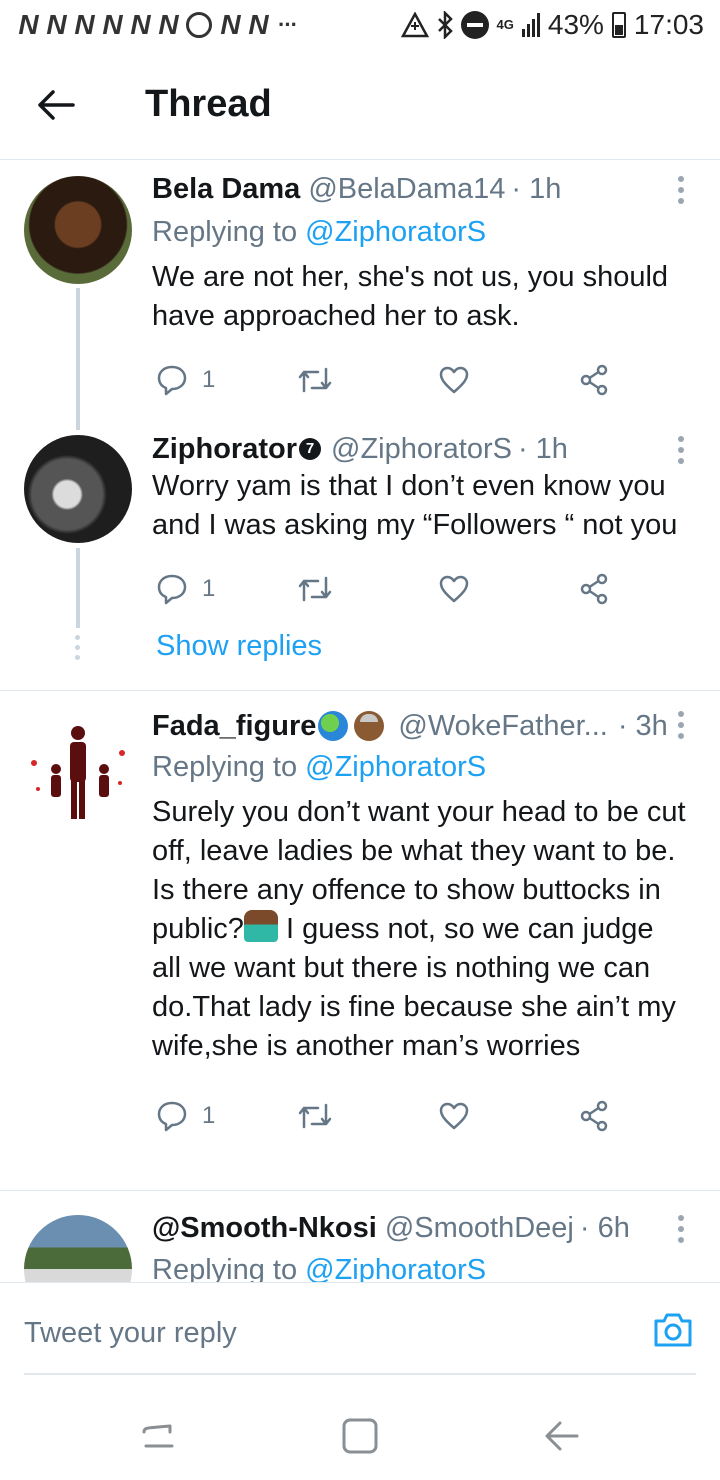  Describe the element at coordinates (360, 1337) in the screenshot. I see `reply-bar: Tweet your reply` at that location.